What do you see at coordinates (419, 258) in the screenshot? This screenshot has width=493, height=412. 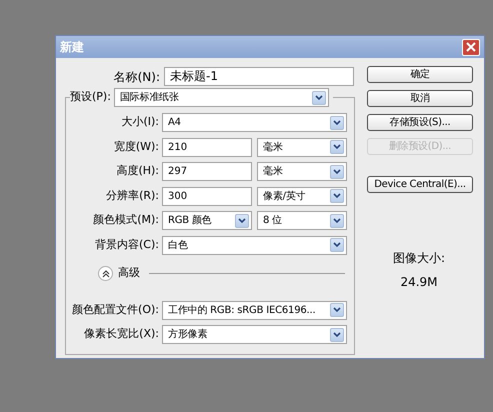 I see `image-size-label: 图像大小:` at bounding box center [419, 258].